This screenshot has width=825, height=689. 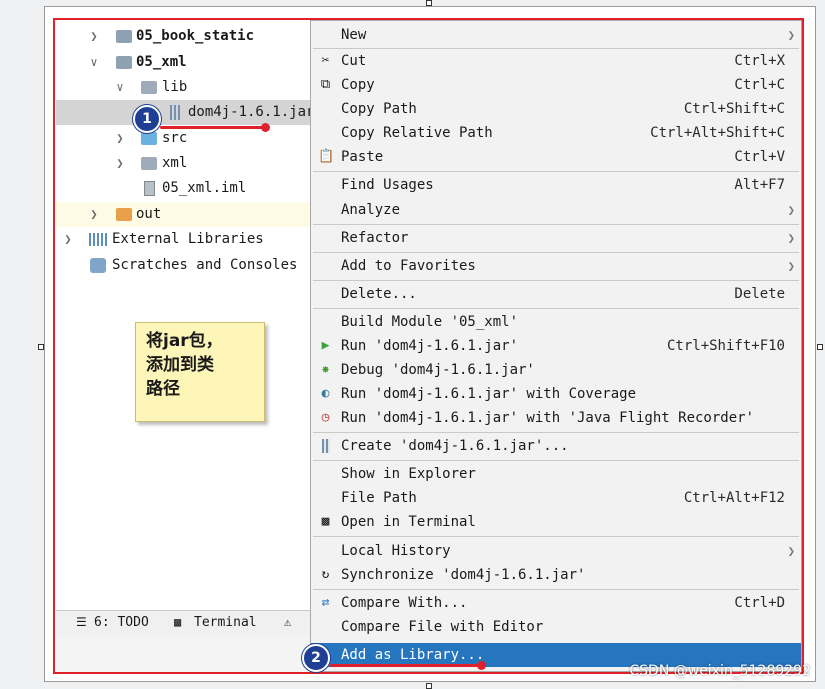 What do you see at coordinates (225, 622) in the screenshot?
I see `terminal-tab: Terminal` at bounding box center [225, 622].